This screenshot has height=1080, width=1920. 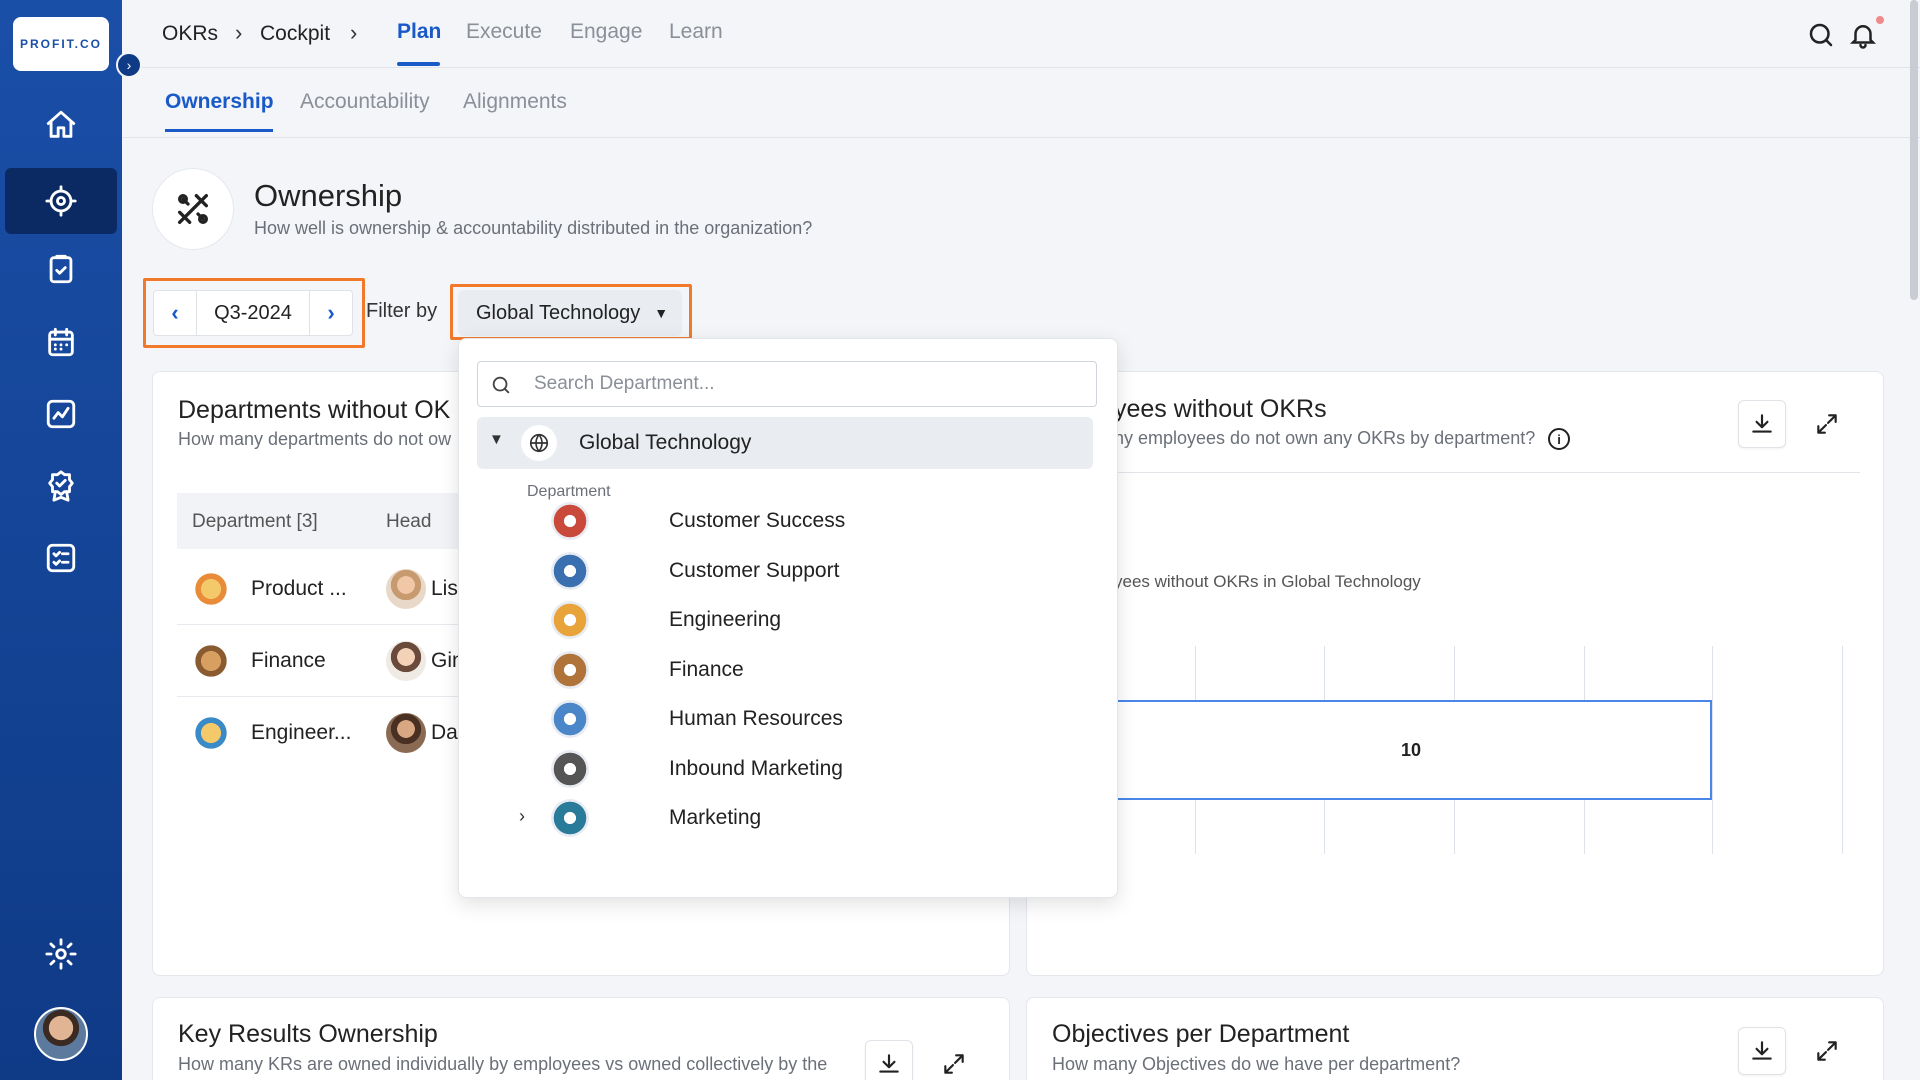 I want to click on head-name: Lis, so click(x=444, y=588).